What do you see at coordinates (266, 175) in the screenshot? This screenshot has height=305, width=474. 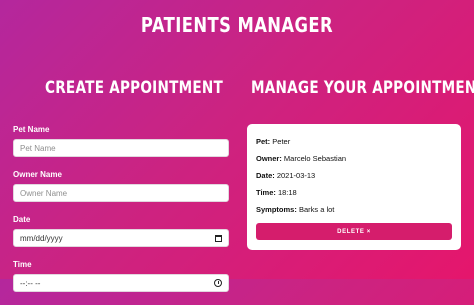 I see `appointment-date-label: Date:` at bounding box center [266, 175].